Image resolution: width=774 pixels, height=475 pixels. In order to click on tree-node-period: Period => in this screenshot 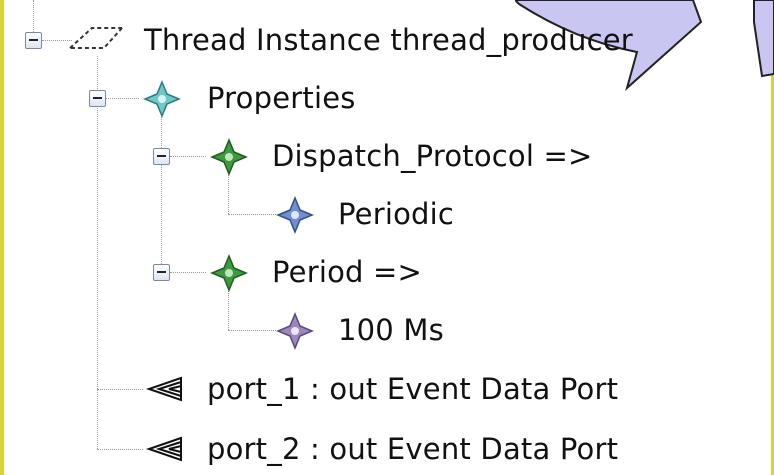, I will do `click(347, 272)`.